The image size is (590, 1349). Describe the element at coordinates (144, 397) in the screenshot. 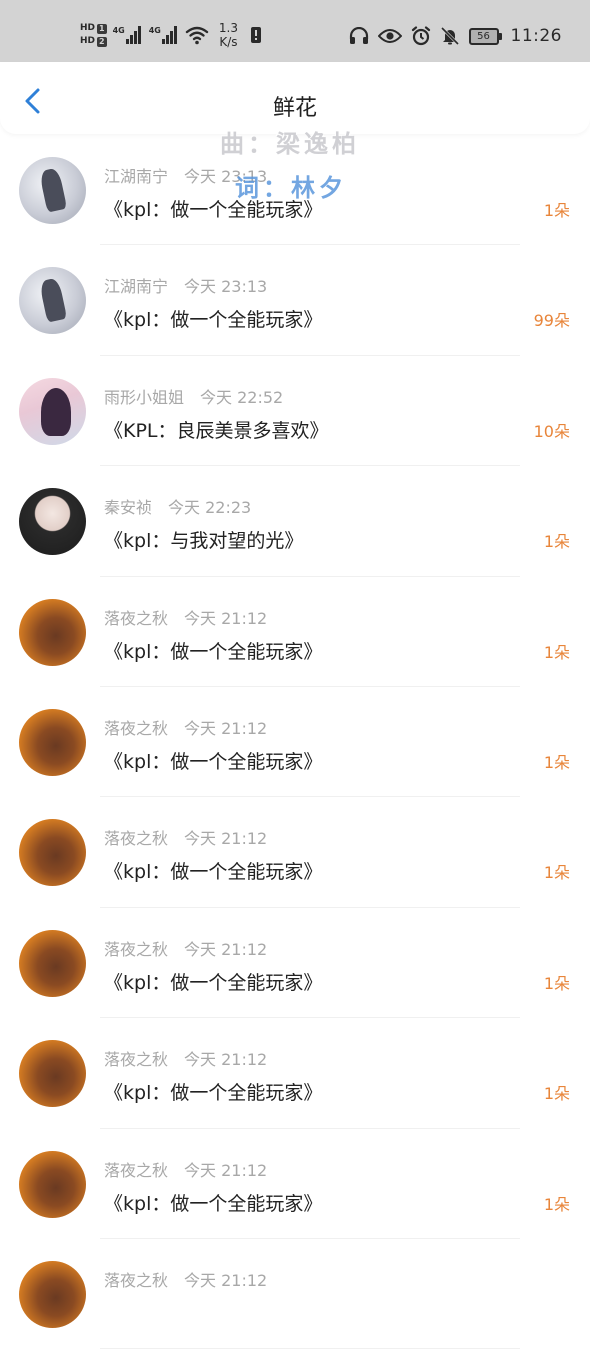

I see `user-name: 雨形小姐姐` at that location.